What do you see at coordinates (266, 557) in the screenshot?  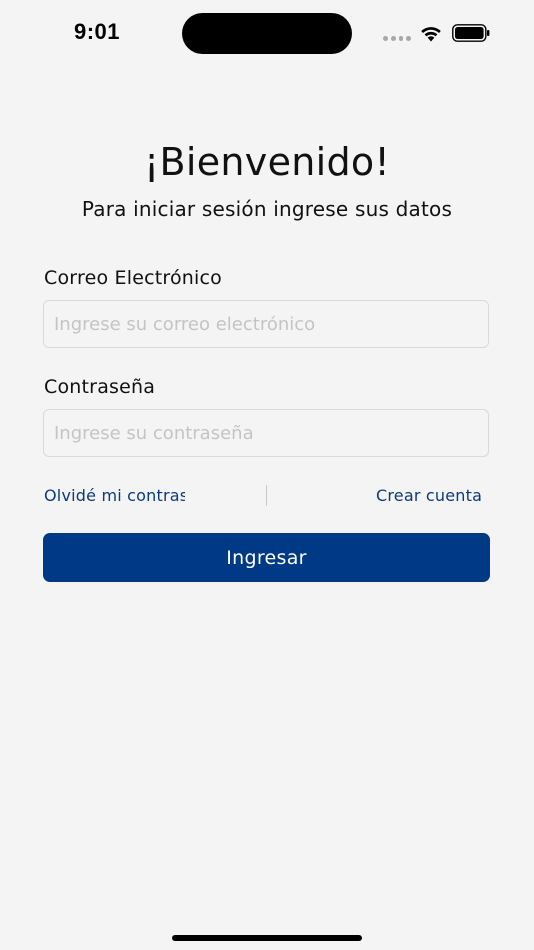 I see `login-button: Ingresar` at bounding box center [266, 557].